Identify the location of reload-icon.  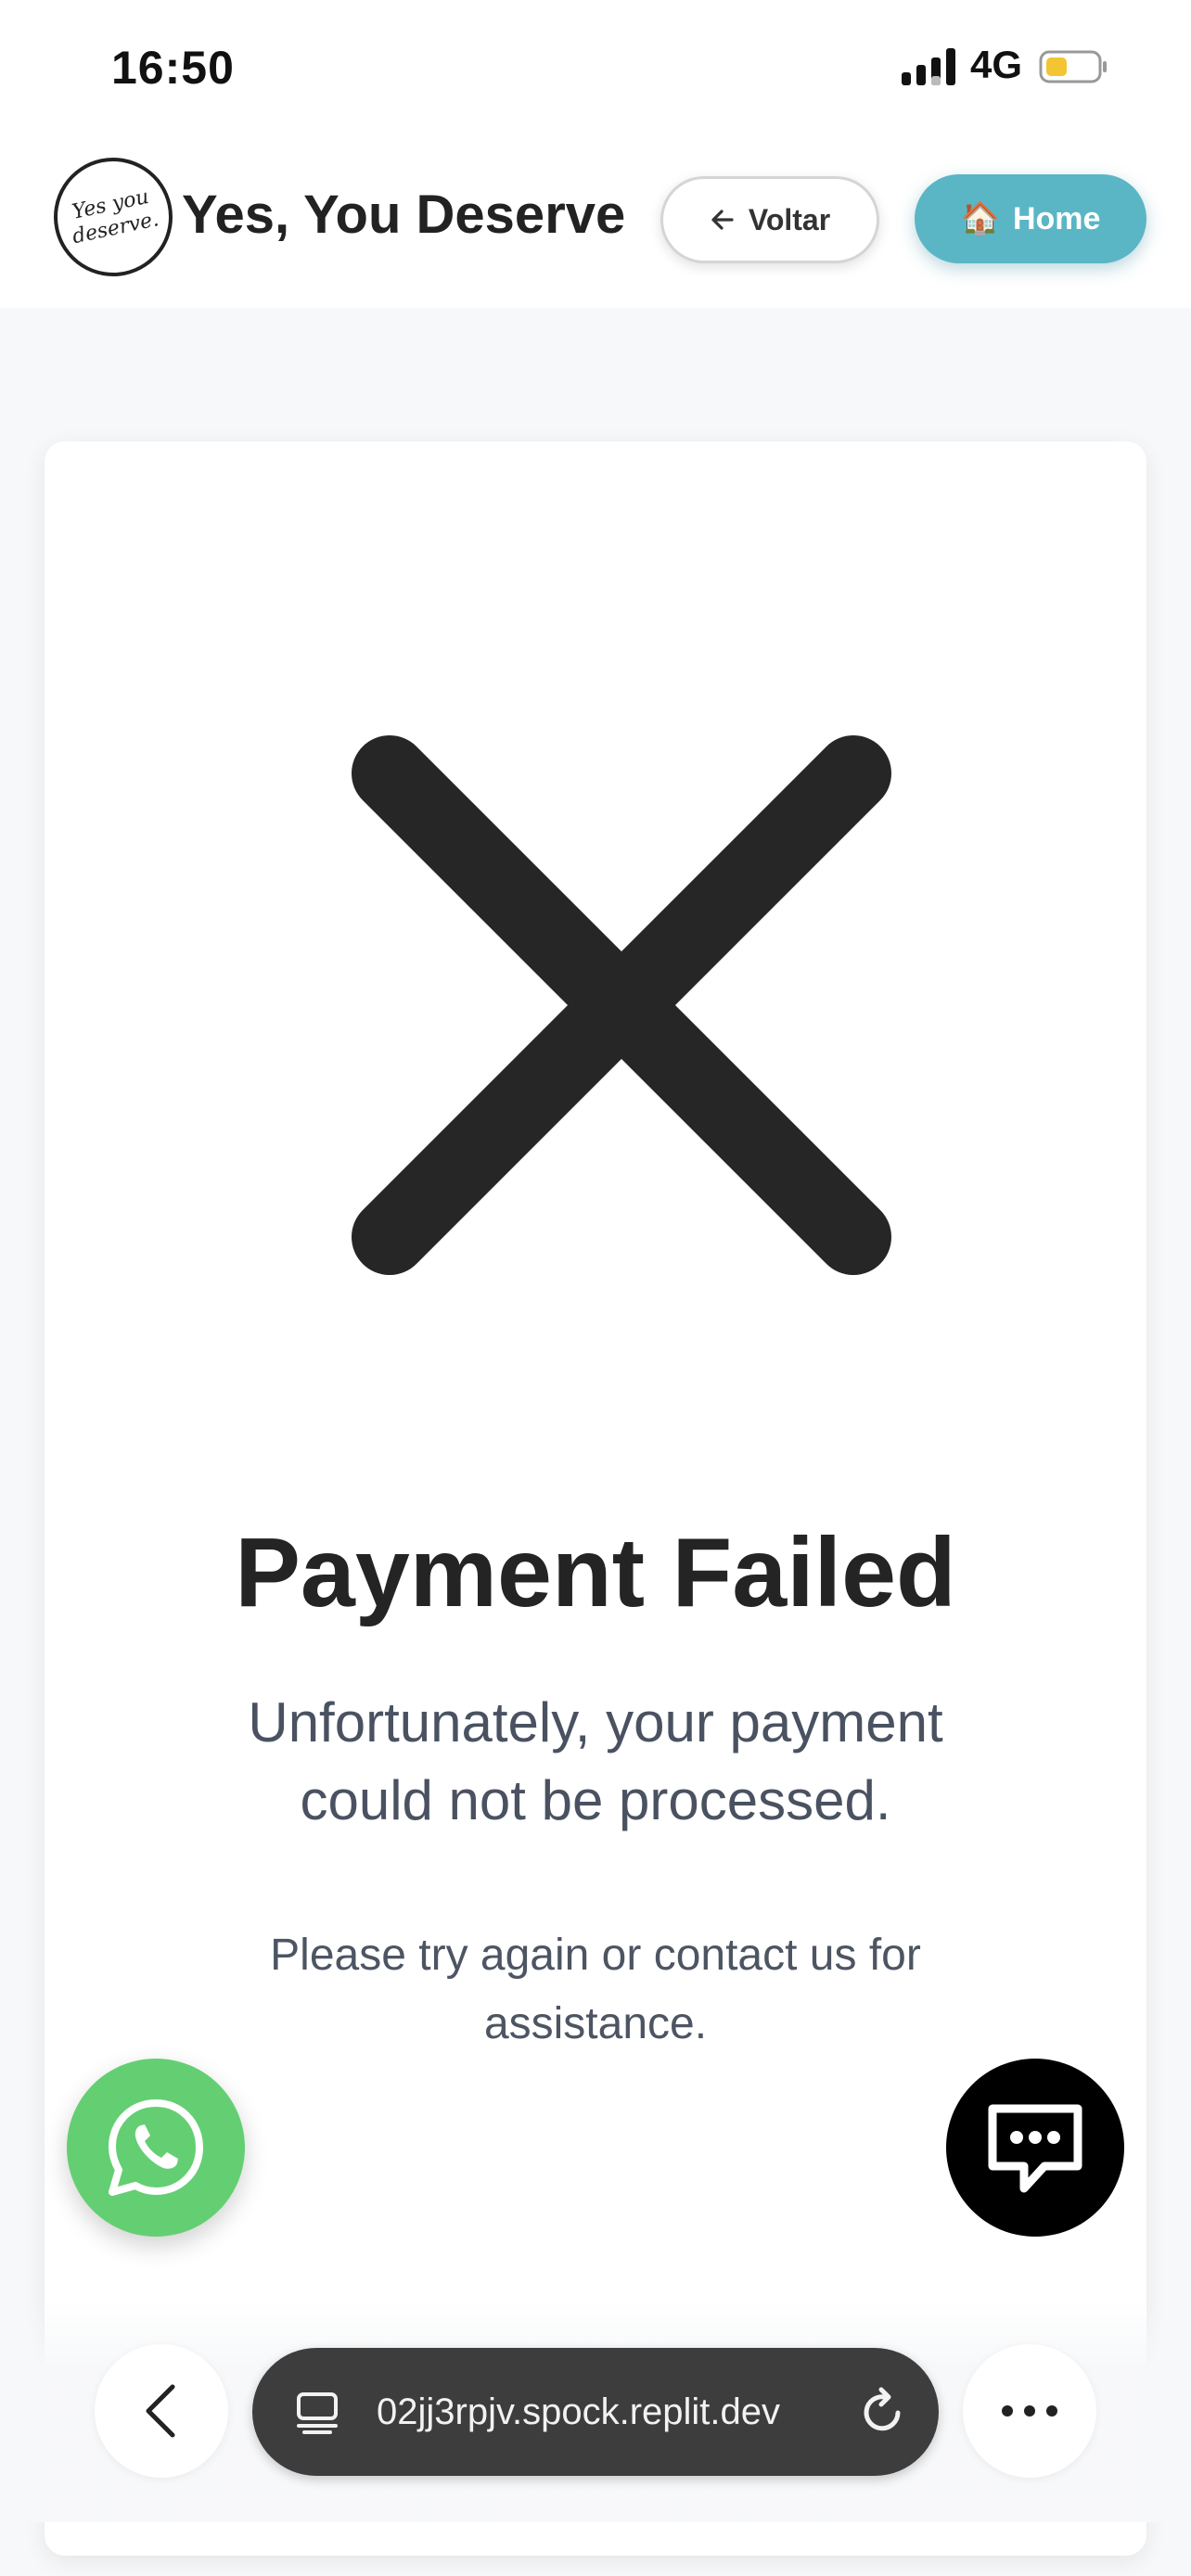
(882, 2412).